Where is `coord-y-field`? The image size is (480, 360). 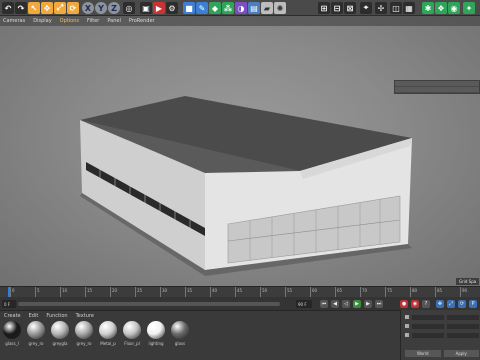 coord-y-field is located at coordinates (428, 326).